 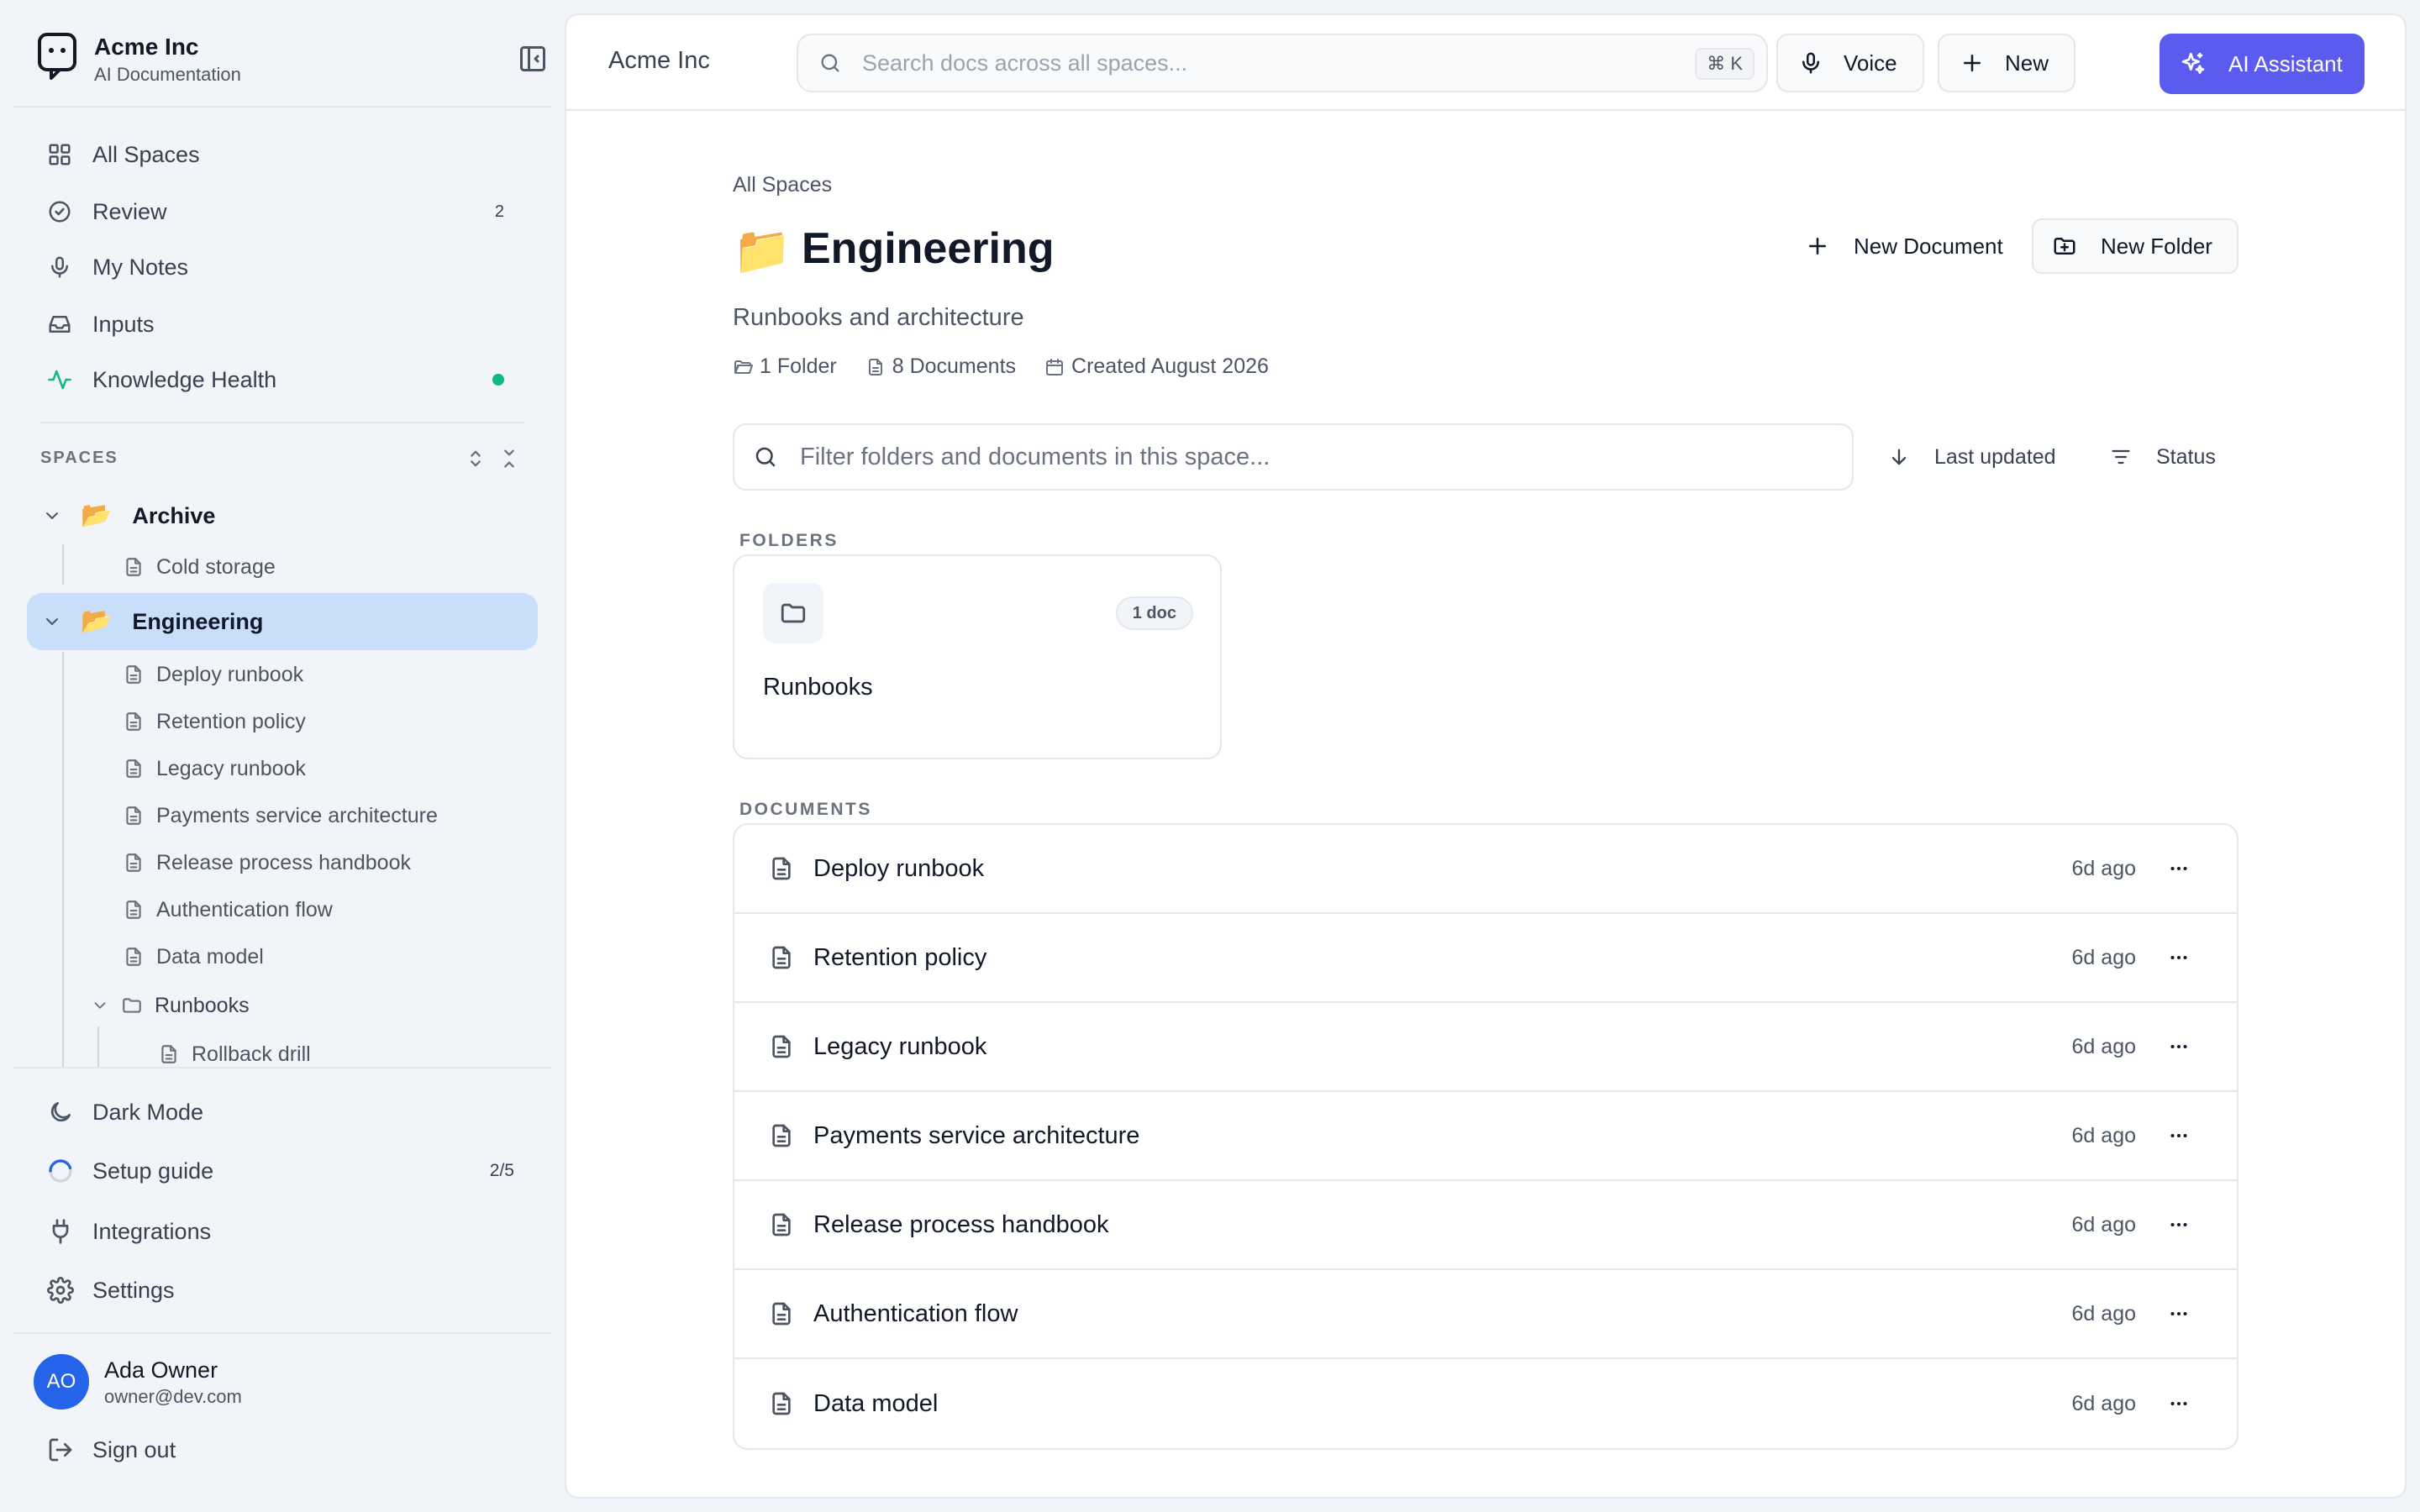 What do you see at coordinates (1972, 456) in the screenshot?
I see `sort-button: Last updated` at bounding box center [1972, 456].